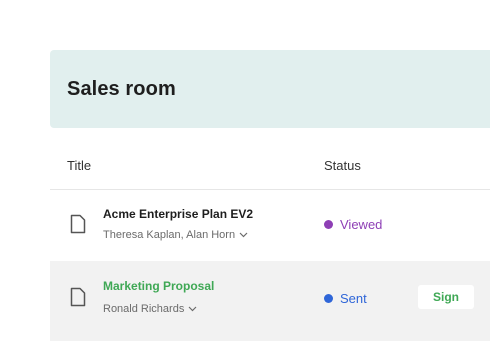 This screenshot has height=350, width=490. Describe the element at coordinates (79, 165) in the screenshot. I see `column-header-title: Title` at that location.